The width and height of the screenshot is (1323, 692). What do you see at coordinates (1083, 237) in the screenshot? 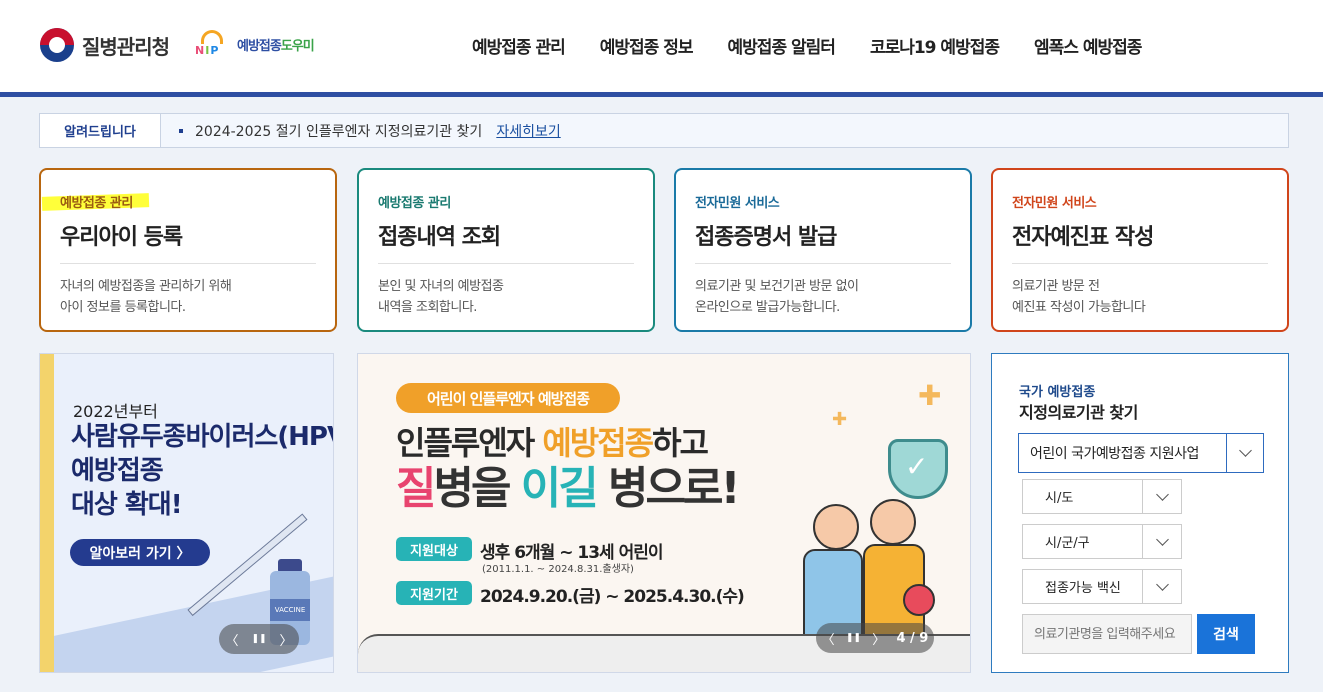
I see `card-title: 전자예진표 작성` at bounding box center [1083, 237].